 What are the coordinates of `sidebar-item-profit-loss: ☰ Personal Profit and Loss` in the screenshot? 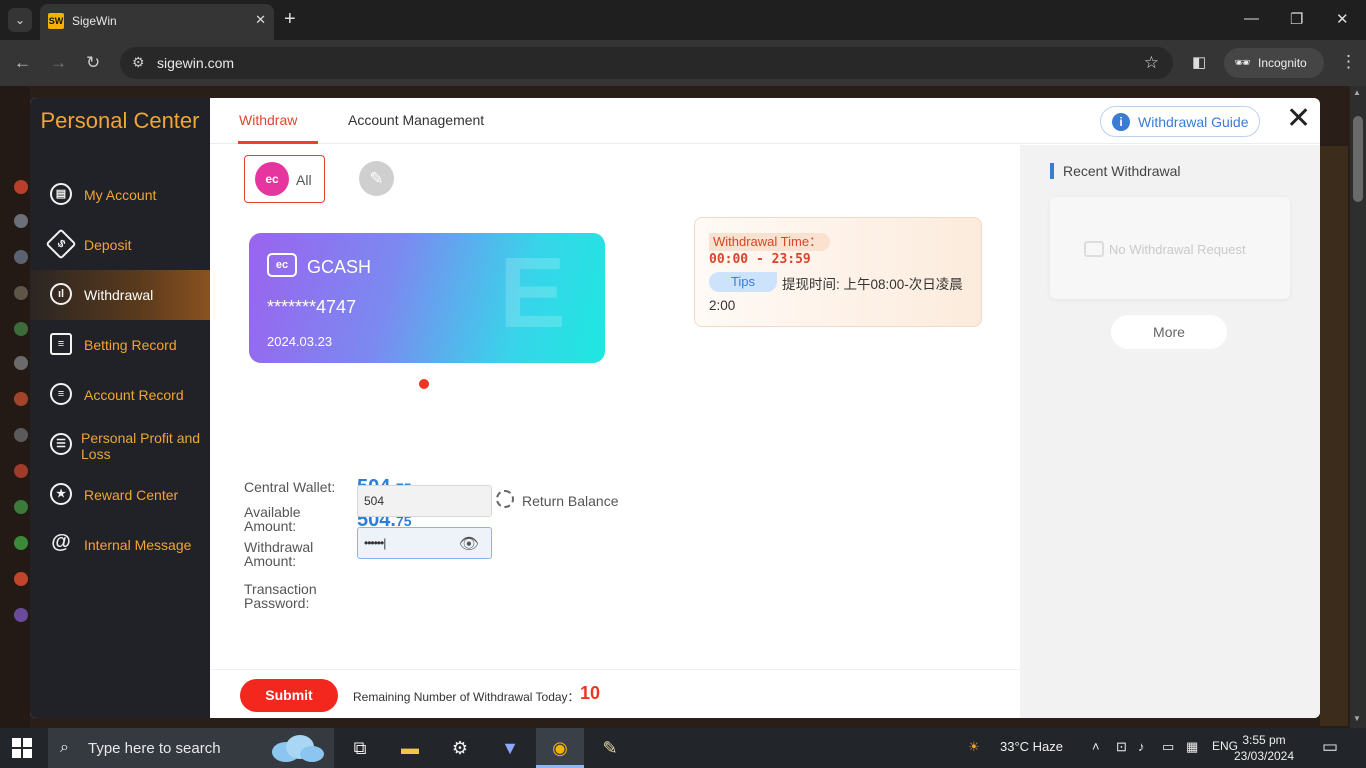 It's located at (120, 445).